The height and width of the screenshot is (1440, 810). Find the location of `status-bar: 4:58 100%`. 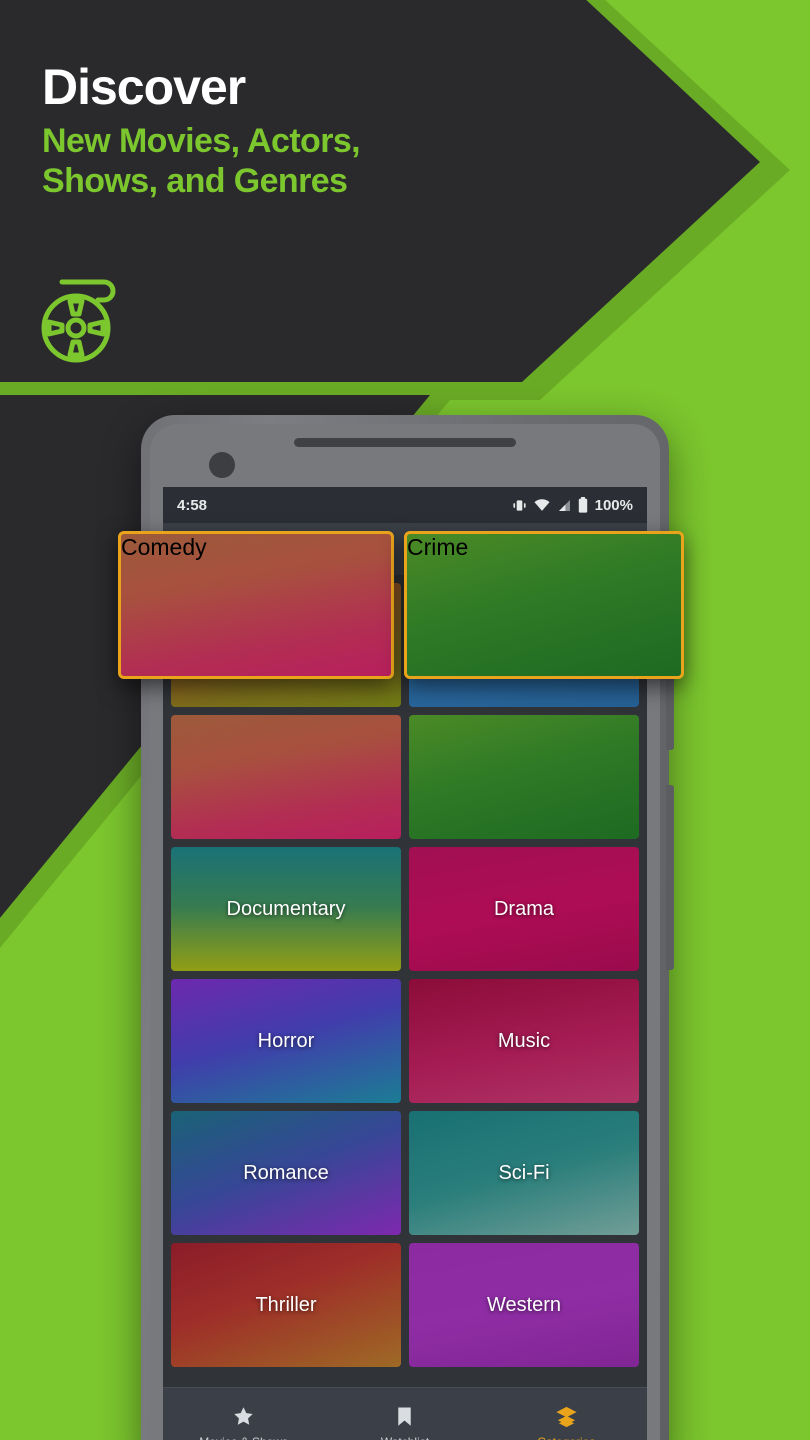

status-bar: 4:58 100% is located at coordinates (405, 505).